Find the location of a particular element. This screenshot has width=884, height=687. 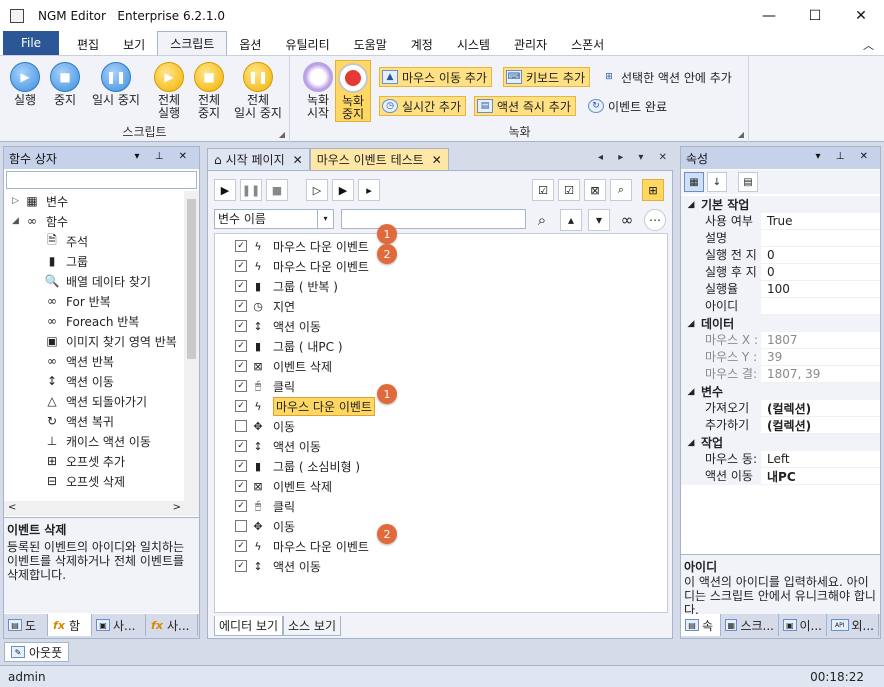

menu-5: 유틸리티 is located at coordinates (307, 44).